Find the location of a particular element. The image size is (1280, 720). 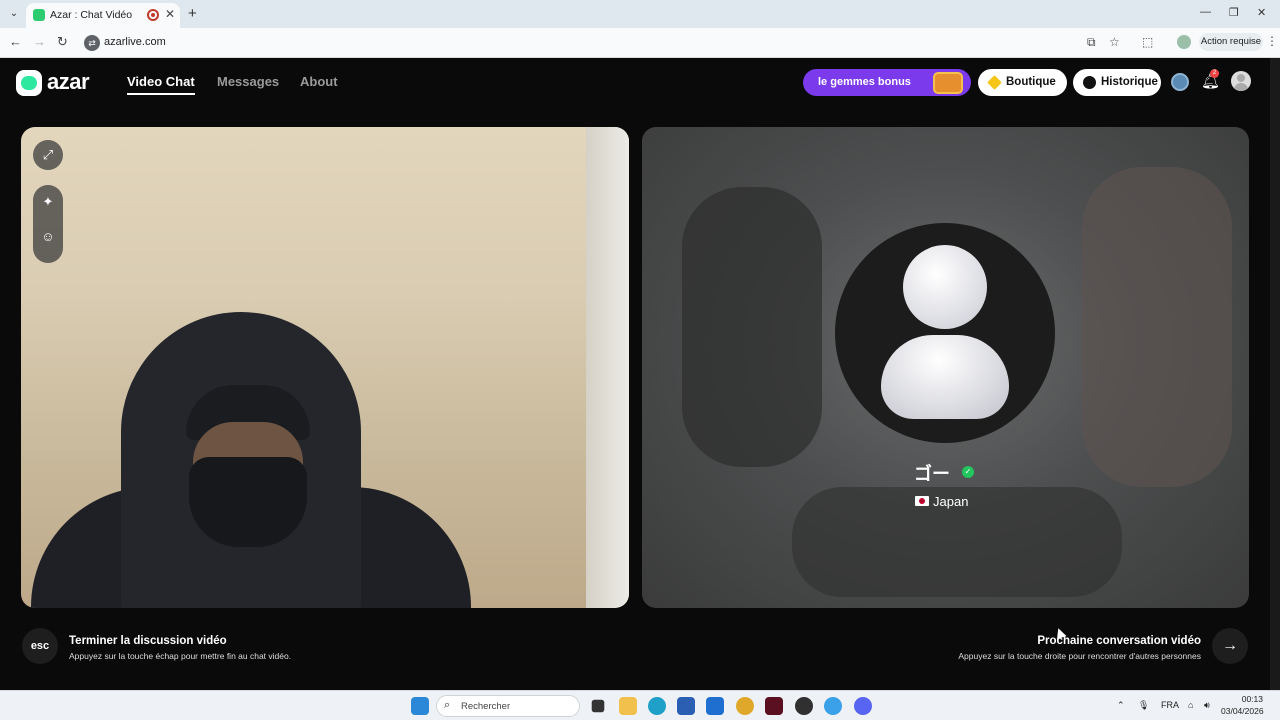

next-chat-button: → is located at coordinates (1230, 646).